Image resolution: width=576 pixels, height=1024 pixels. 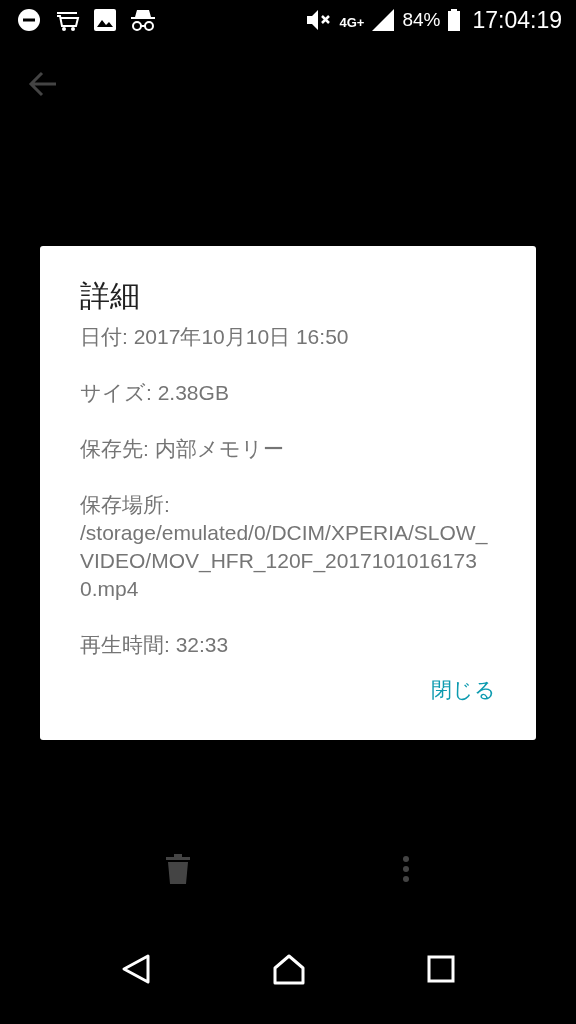 What do you see at coordinates (454, 20) in the screenshot?
I see `battery-icon` at bounding box center [454, 20].